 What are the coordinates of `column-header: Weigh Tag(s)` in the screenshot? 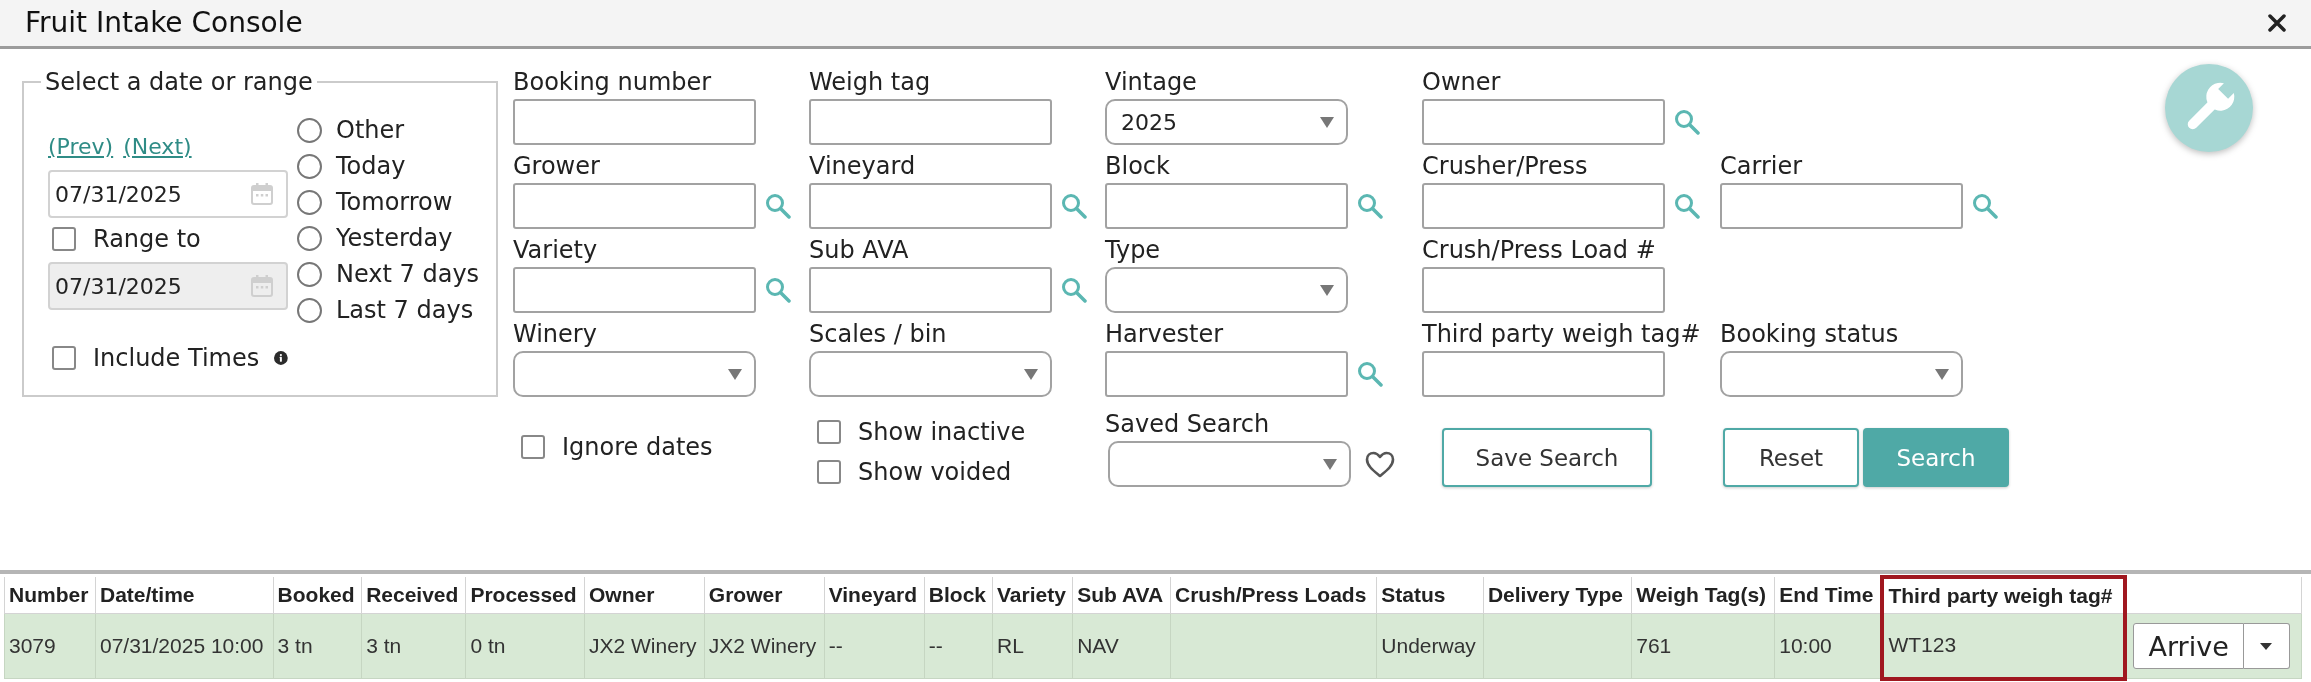 It's located at (1703, 595).